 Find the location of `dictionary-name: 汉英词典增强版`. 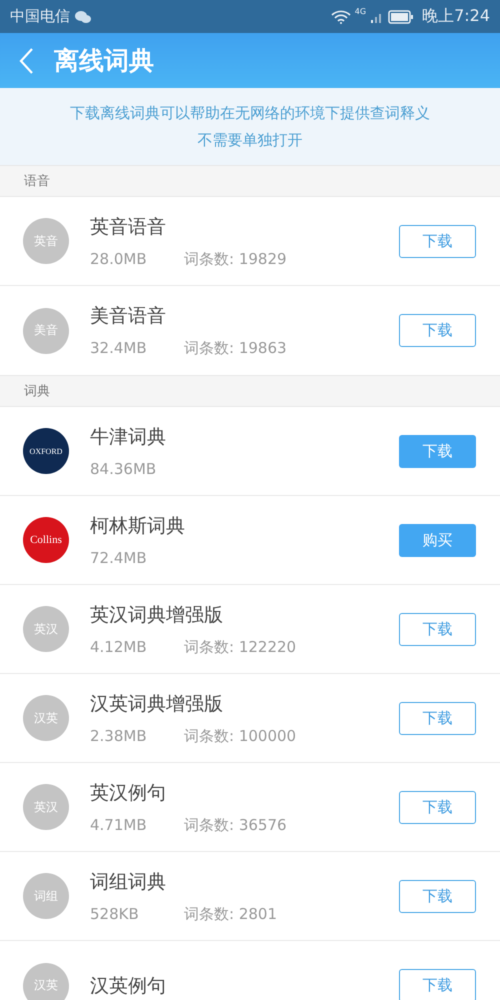

dictionary-name: 汉英词典增强版 is located at coordinates (157, 704).